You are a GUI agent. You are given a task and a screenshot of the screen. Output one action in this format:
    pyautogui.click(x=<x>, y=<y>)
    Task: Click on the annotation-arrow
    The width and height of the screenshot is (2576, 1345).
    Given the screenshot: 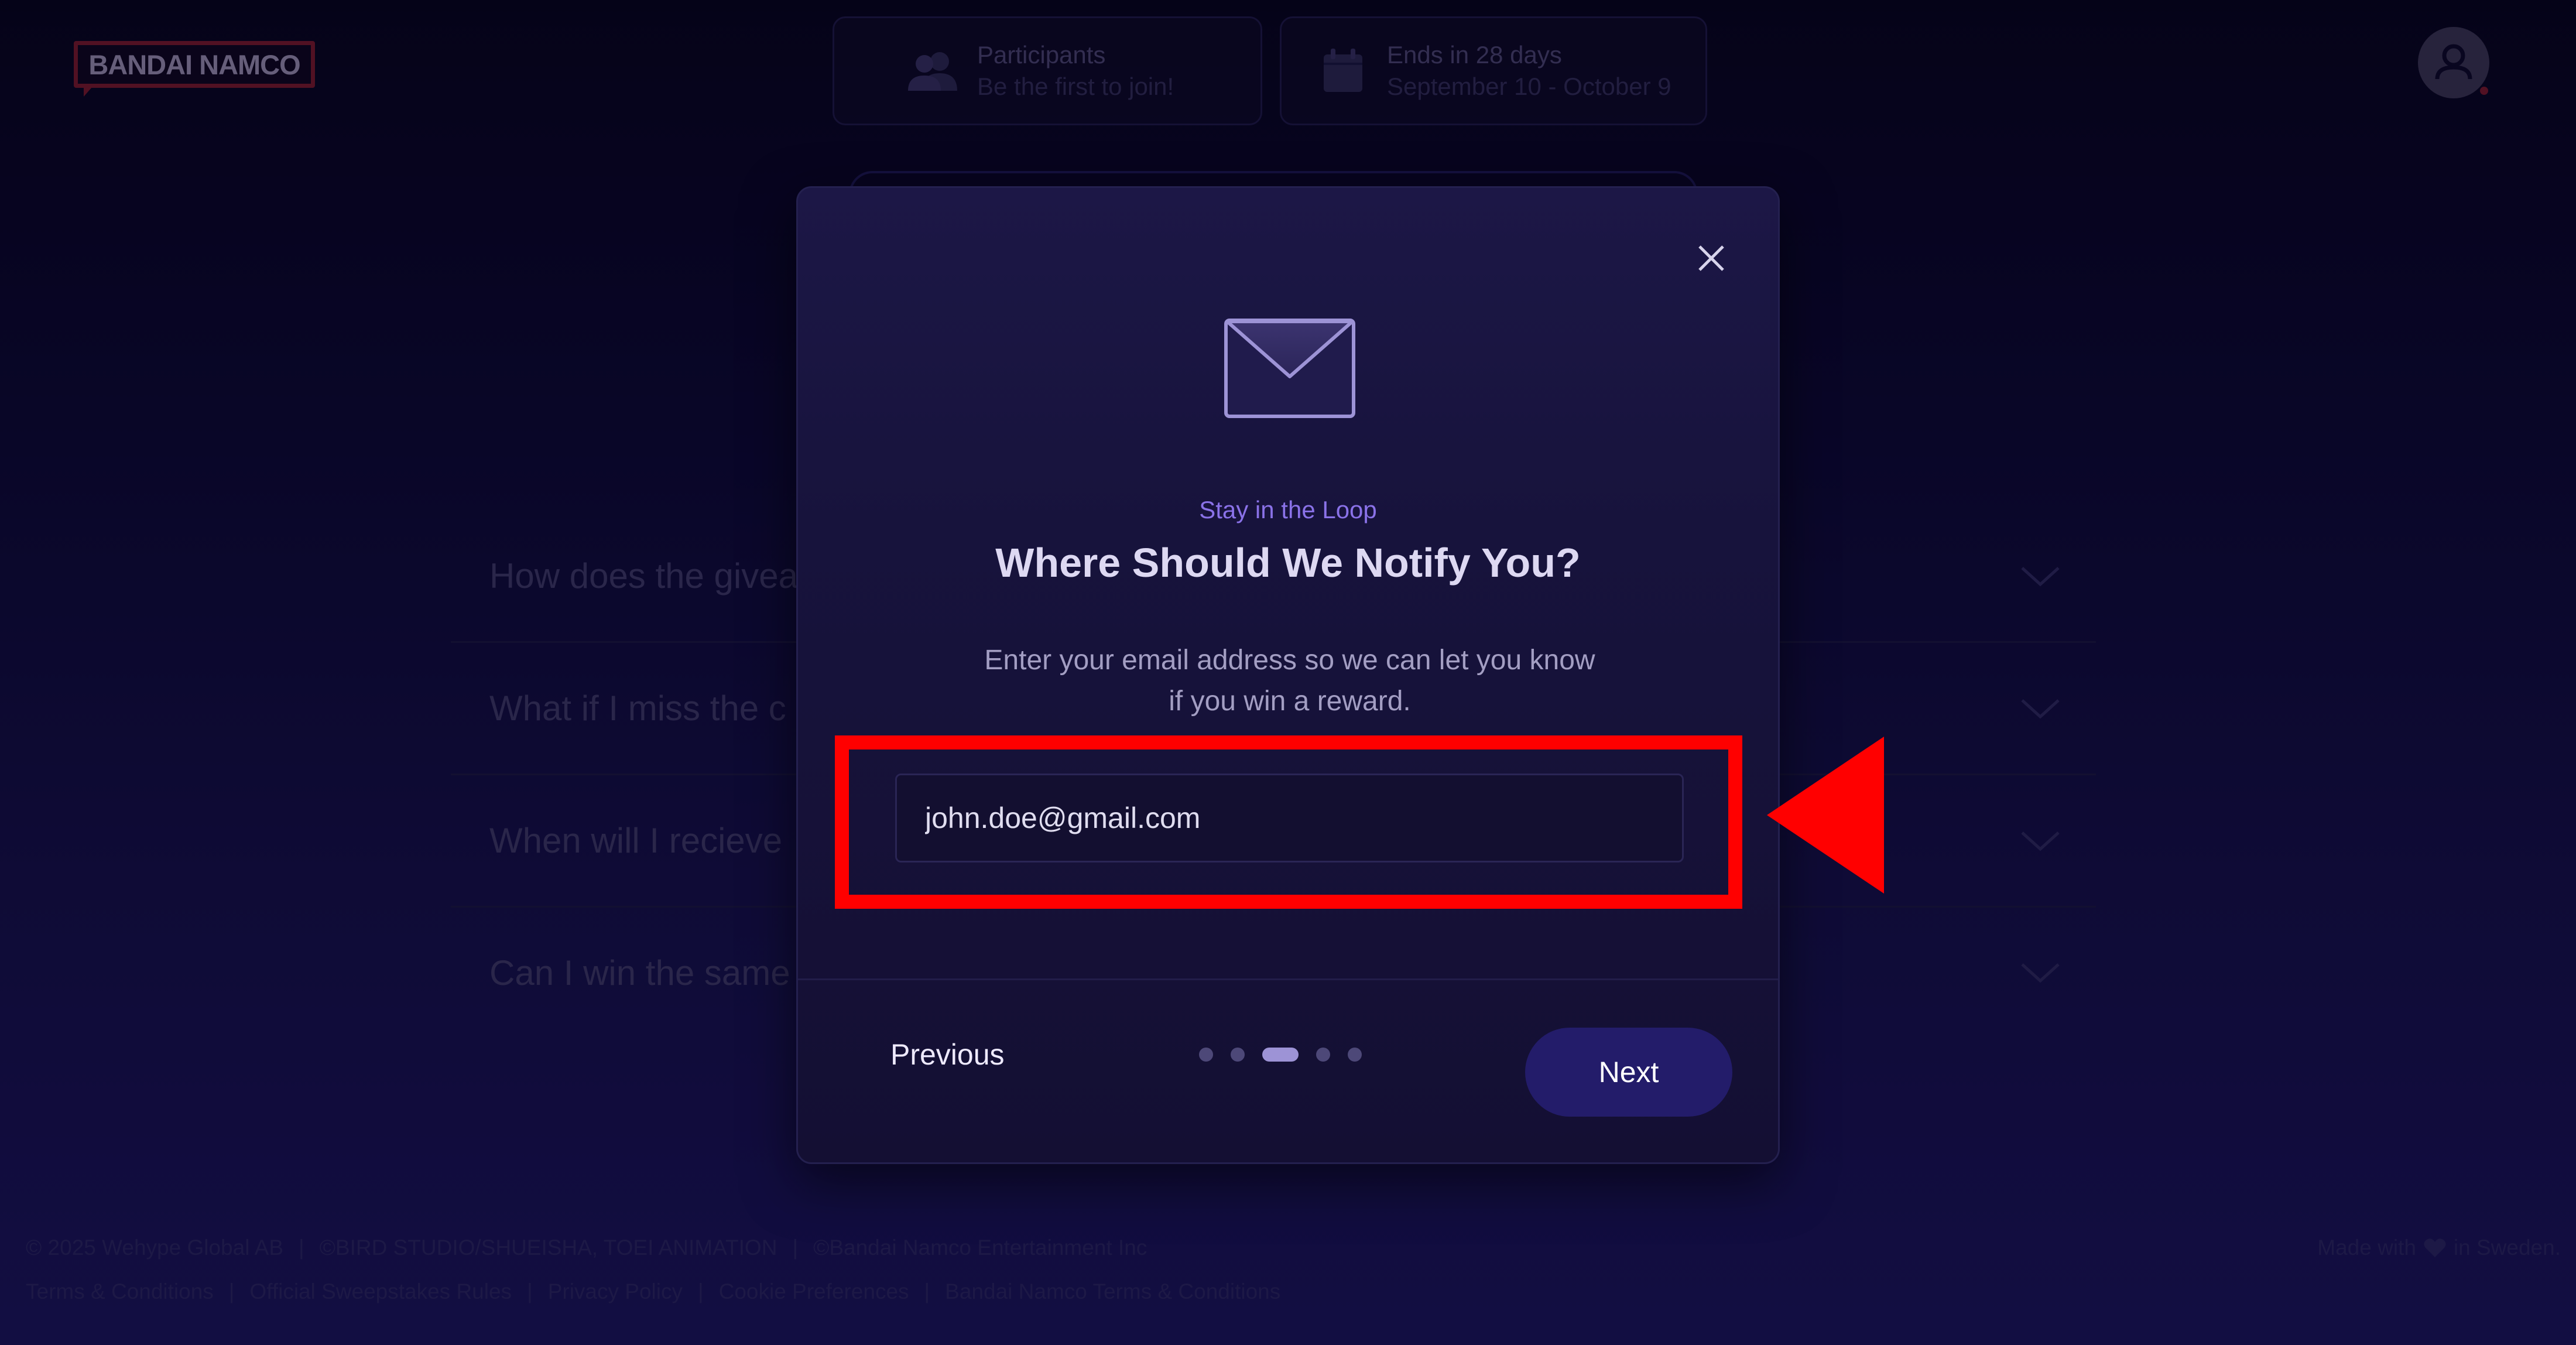 What is the action you would take?
    pyautogui.click(x=1825, y=815)
    